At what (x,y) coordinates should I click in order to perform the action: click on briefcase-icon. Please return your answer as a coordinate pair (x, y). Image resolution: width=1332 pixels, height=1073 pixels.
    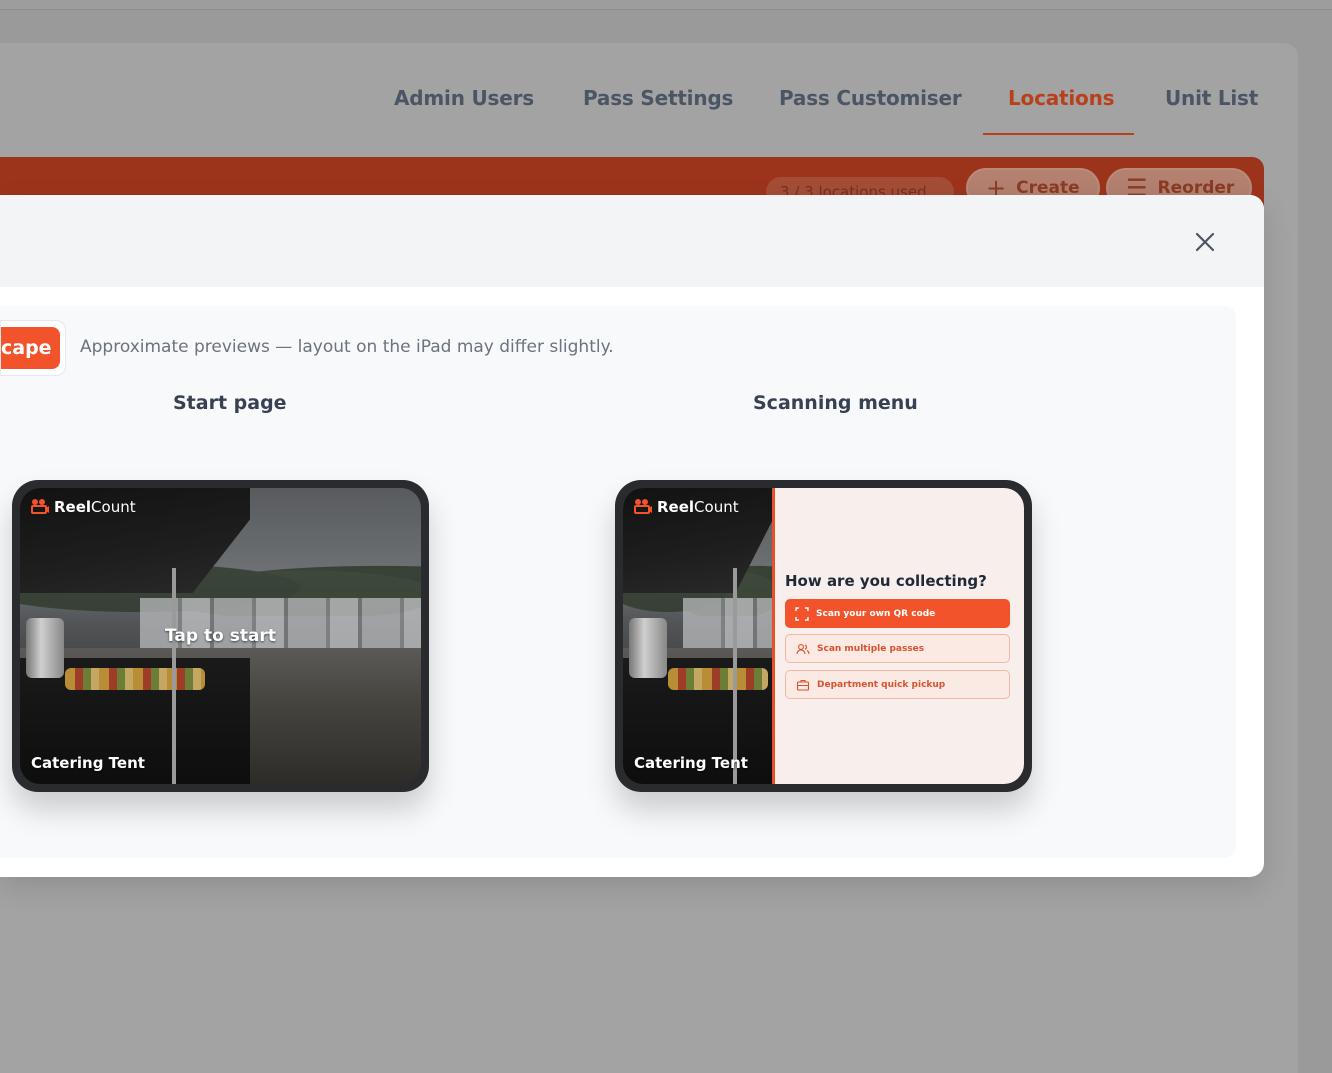
    Looking at the image, I should click on (803, 685).